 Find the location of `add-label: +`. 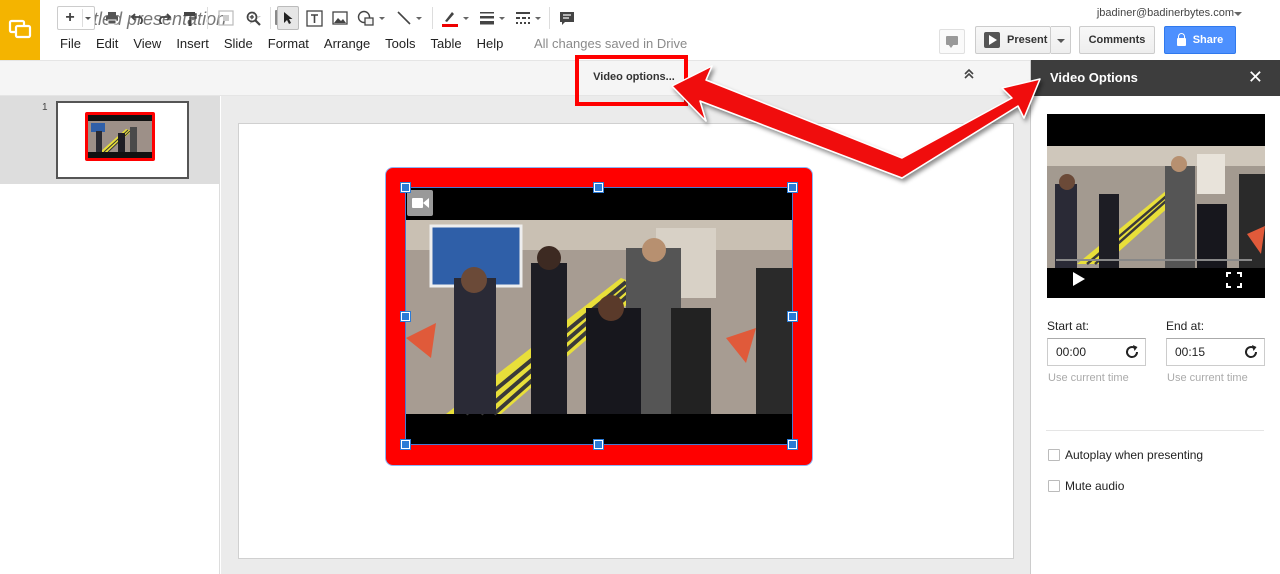

add-label: + is located at coordinates (70, 17).